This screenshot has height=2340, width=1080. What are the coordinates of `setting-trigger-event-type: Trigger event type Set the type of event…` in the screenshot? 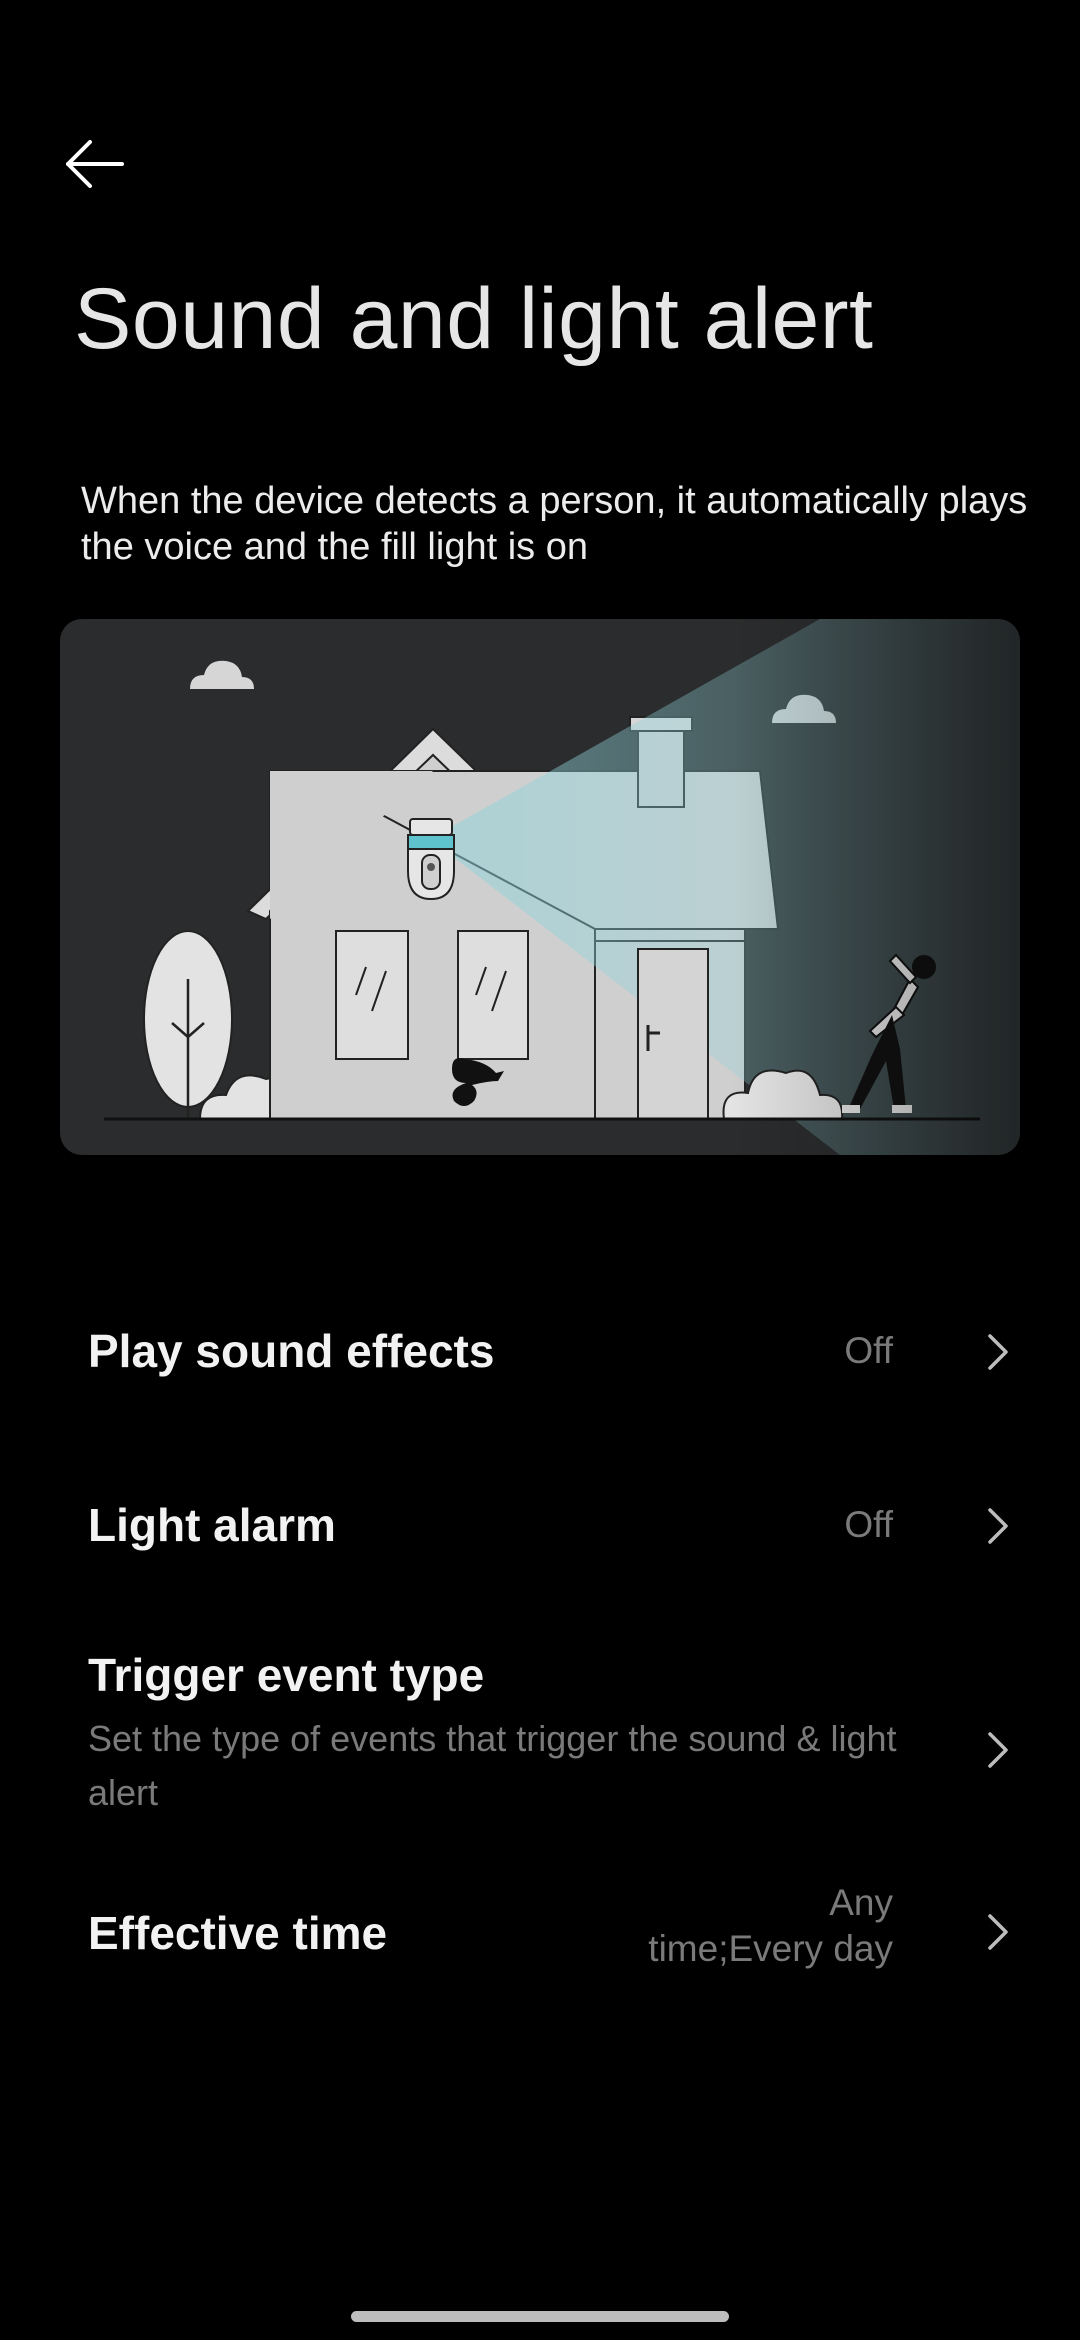 It's located at (540, 1729).